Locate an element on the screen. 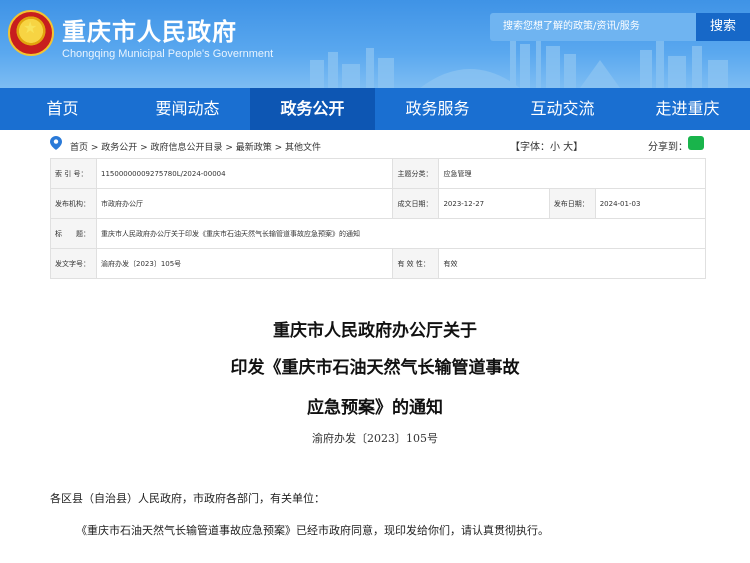 This screenshot has height=563, width=750. site-title: 重庆市人民政府 is located at coordinates (149, 32).